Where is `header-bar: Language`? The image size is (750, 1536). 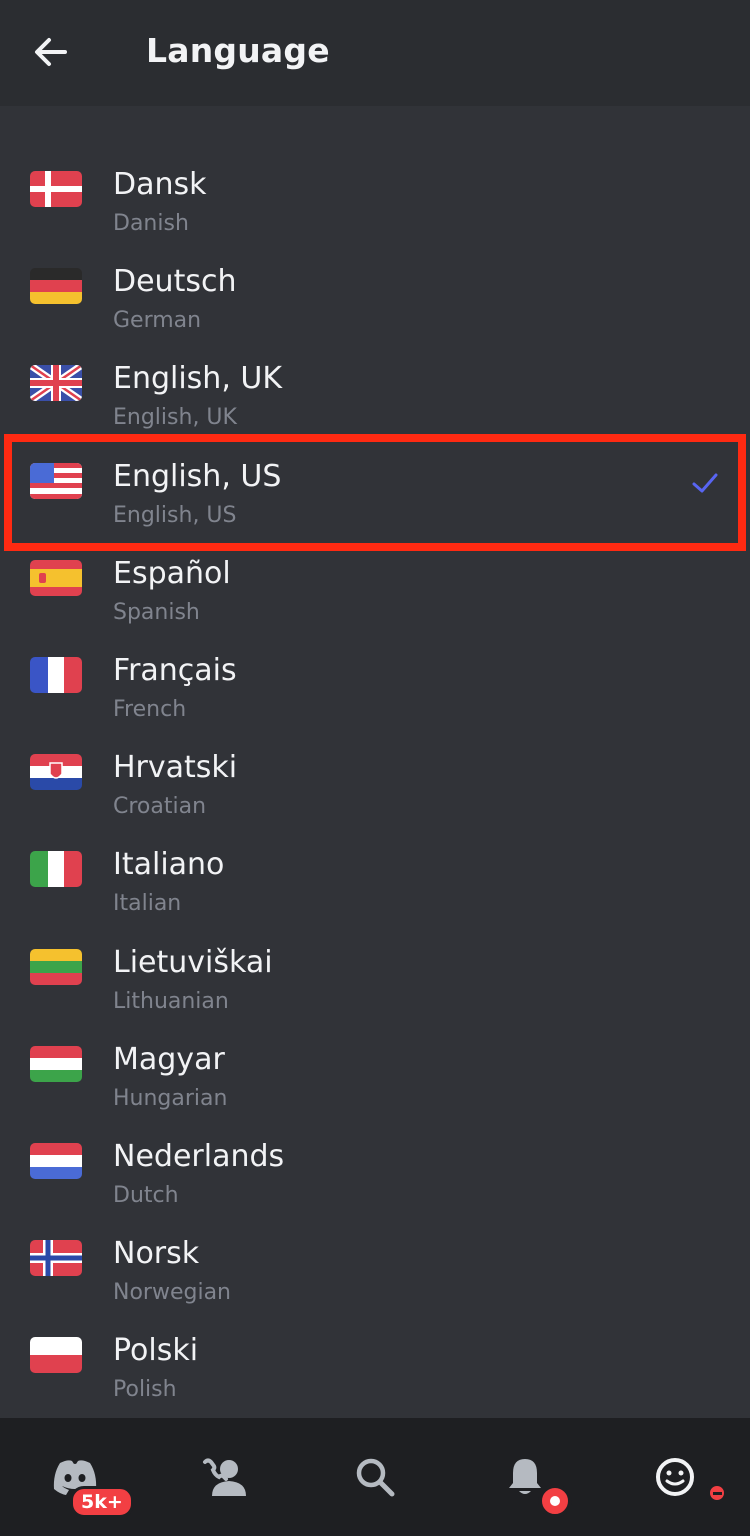
header-bar: Language is located at coordinates (375, 53).